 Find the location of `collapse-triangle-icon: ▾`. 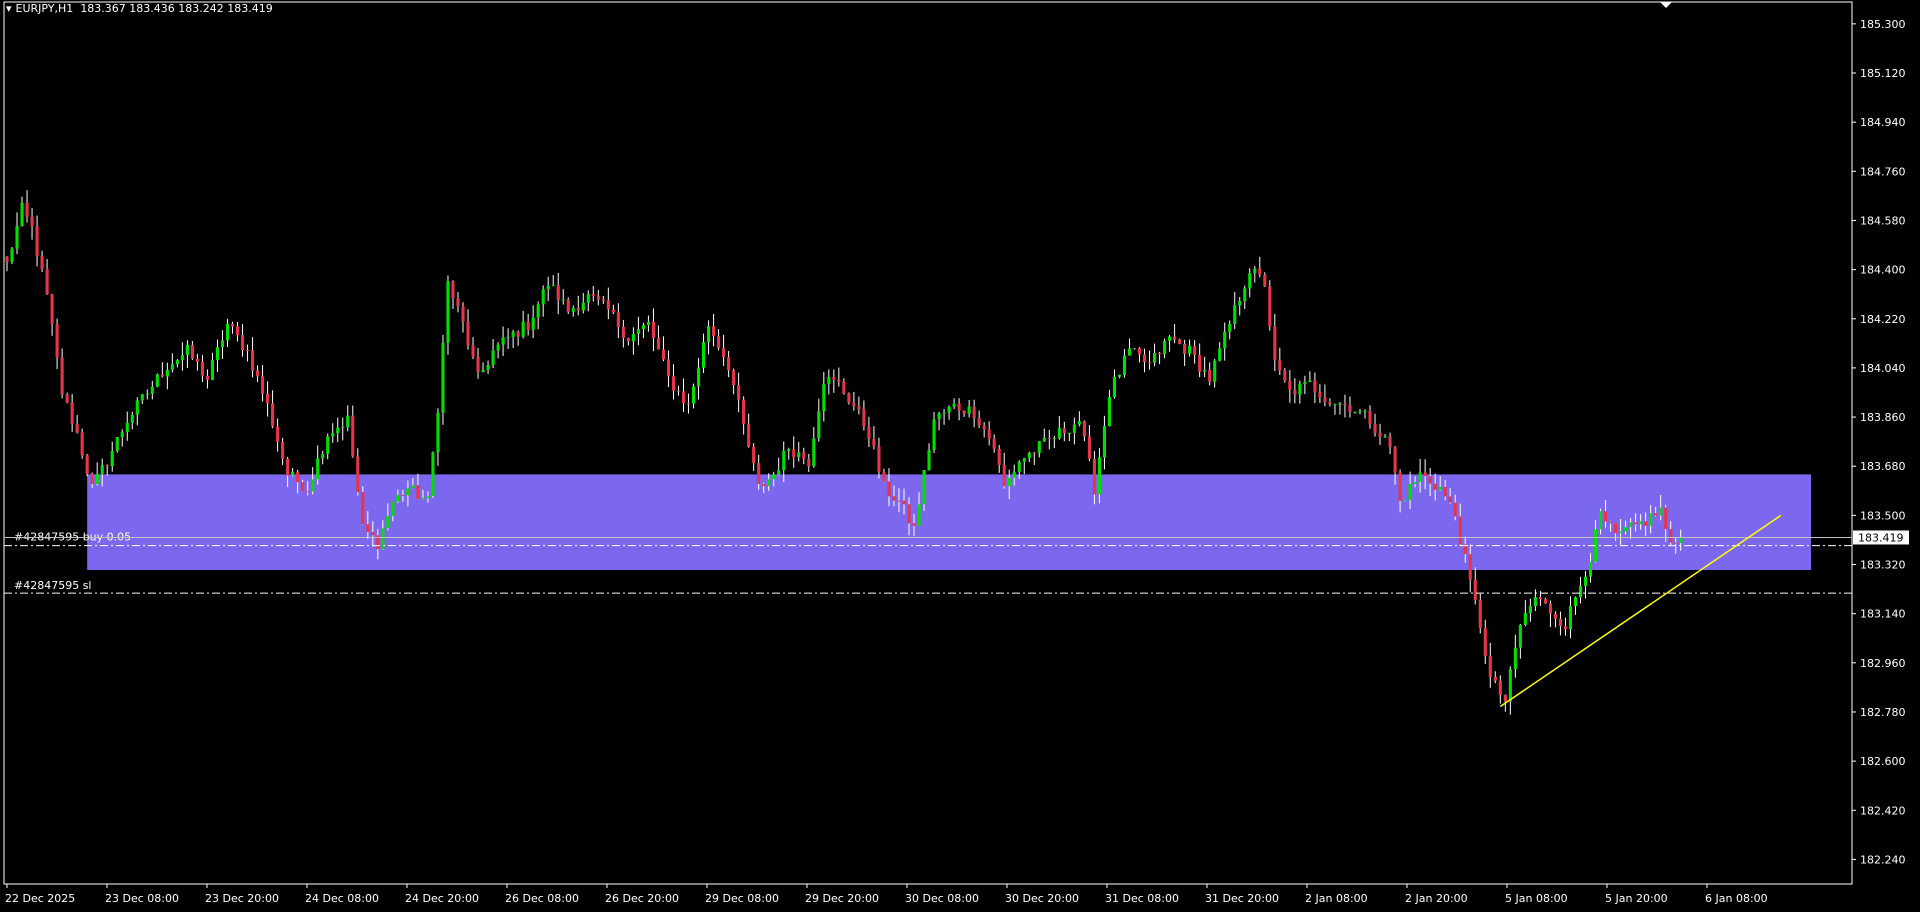

collapse-triangle-icon: ▾ is located at coordinates (9, 8).